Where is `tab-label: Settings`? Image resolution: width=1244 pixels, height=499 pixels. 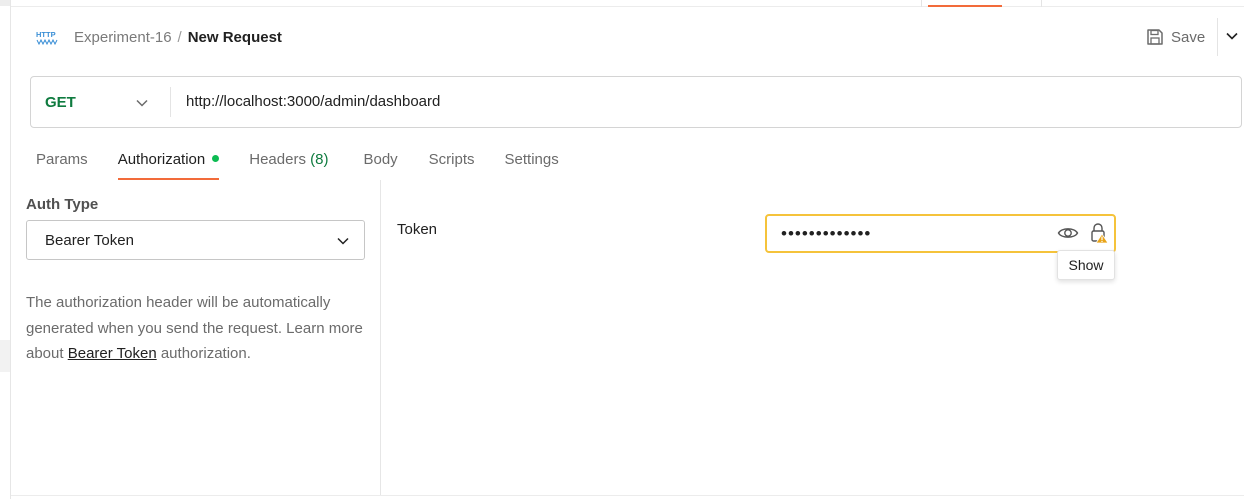
tab-label: Settings is located at coordinates (531, 159).